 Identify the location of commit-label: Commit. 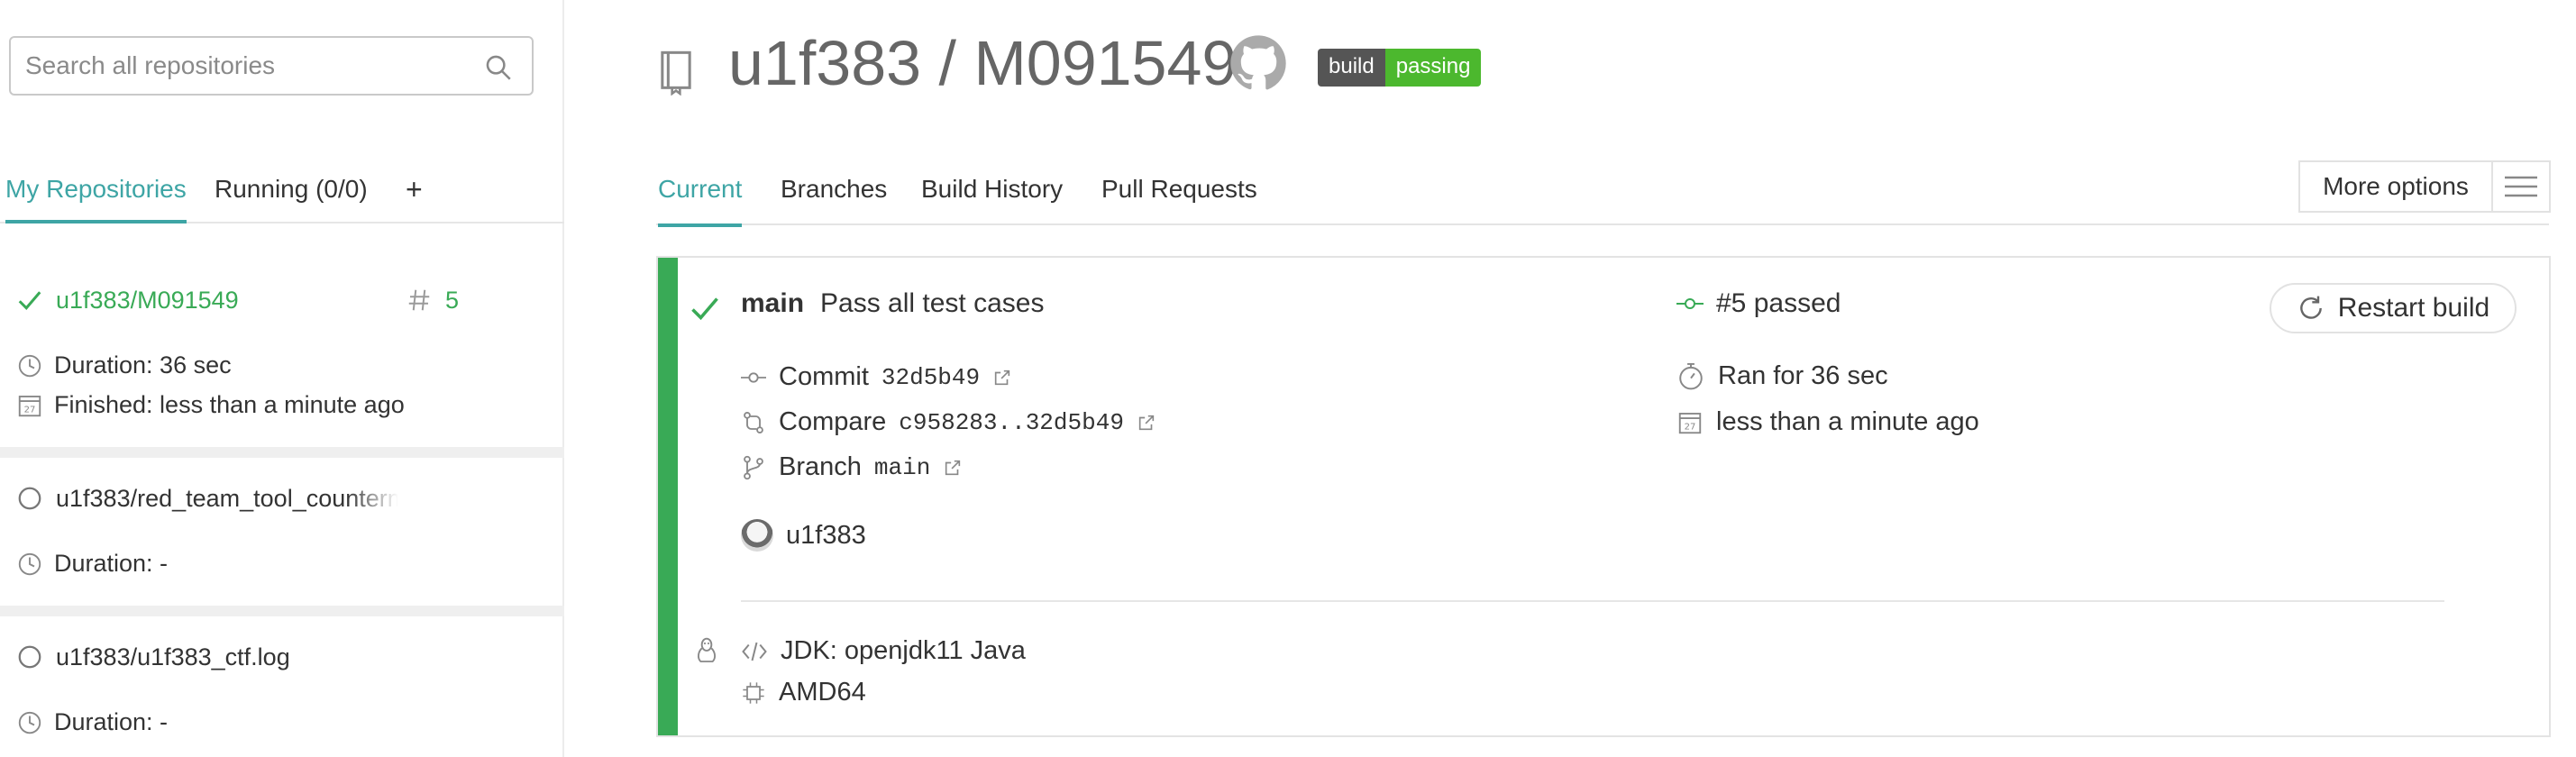
(824, 376).